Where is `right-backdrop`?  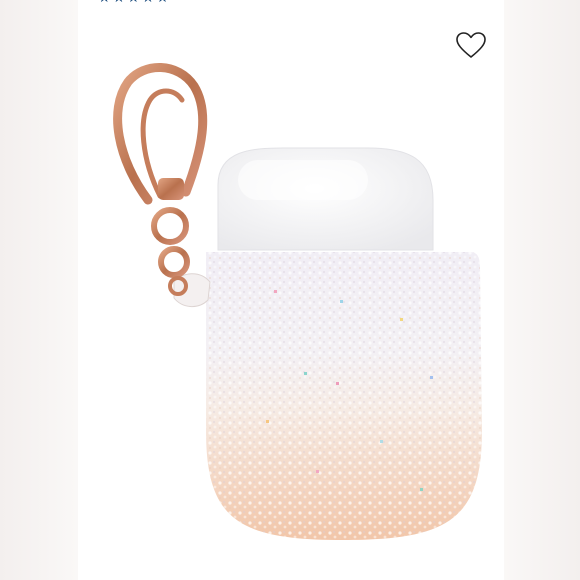
right-backdrop is located at coordinates (541, 290).